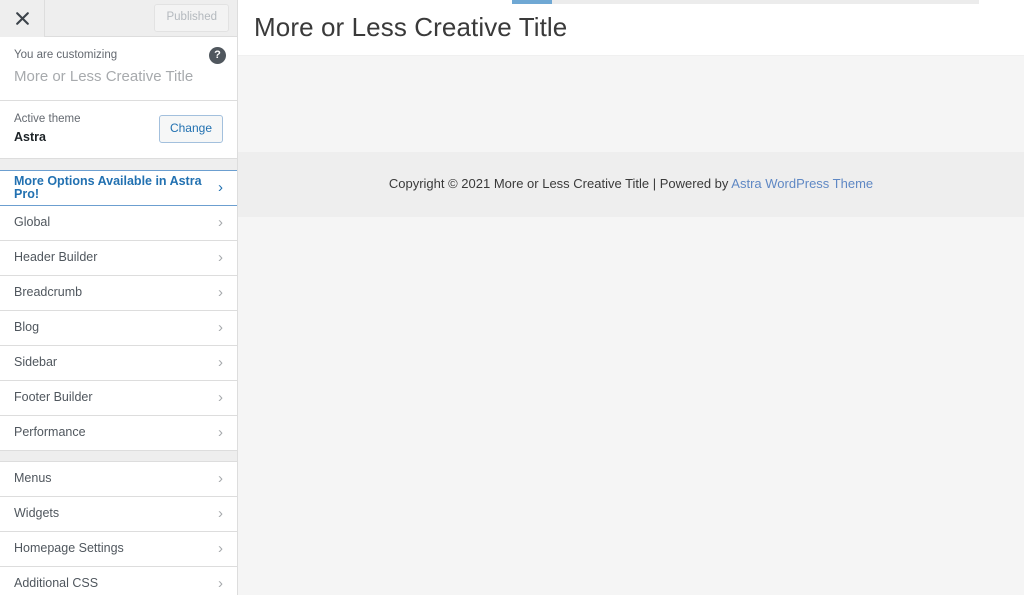  I want to click on sidebar-item-astra-pro: More Options Available in Astra Pro! ›, so click(118, 187).